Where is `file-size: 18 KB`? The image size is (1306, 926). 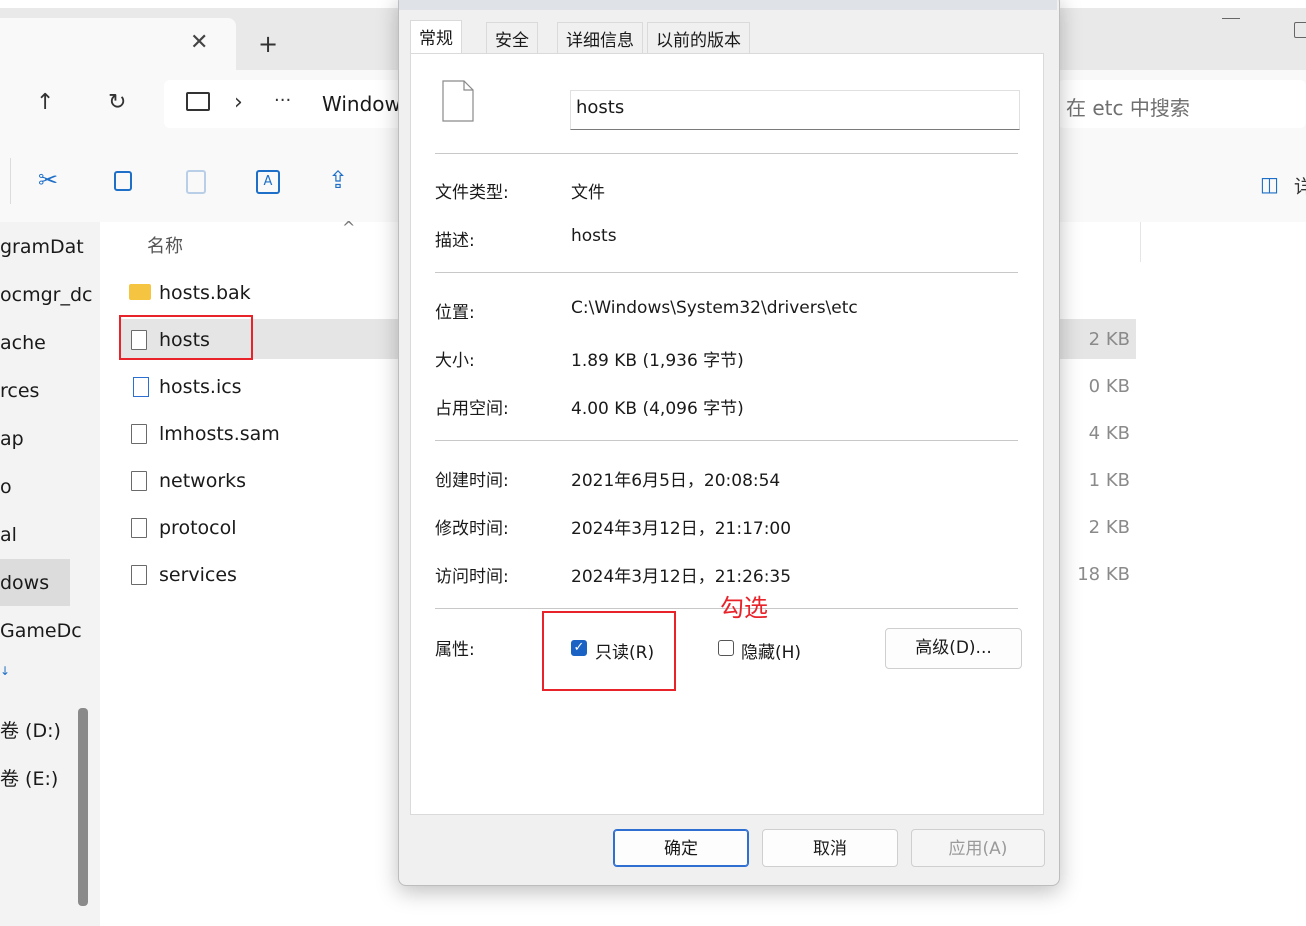
file-size: 18 KB is located at coordinates (1103, 574).